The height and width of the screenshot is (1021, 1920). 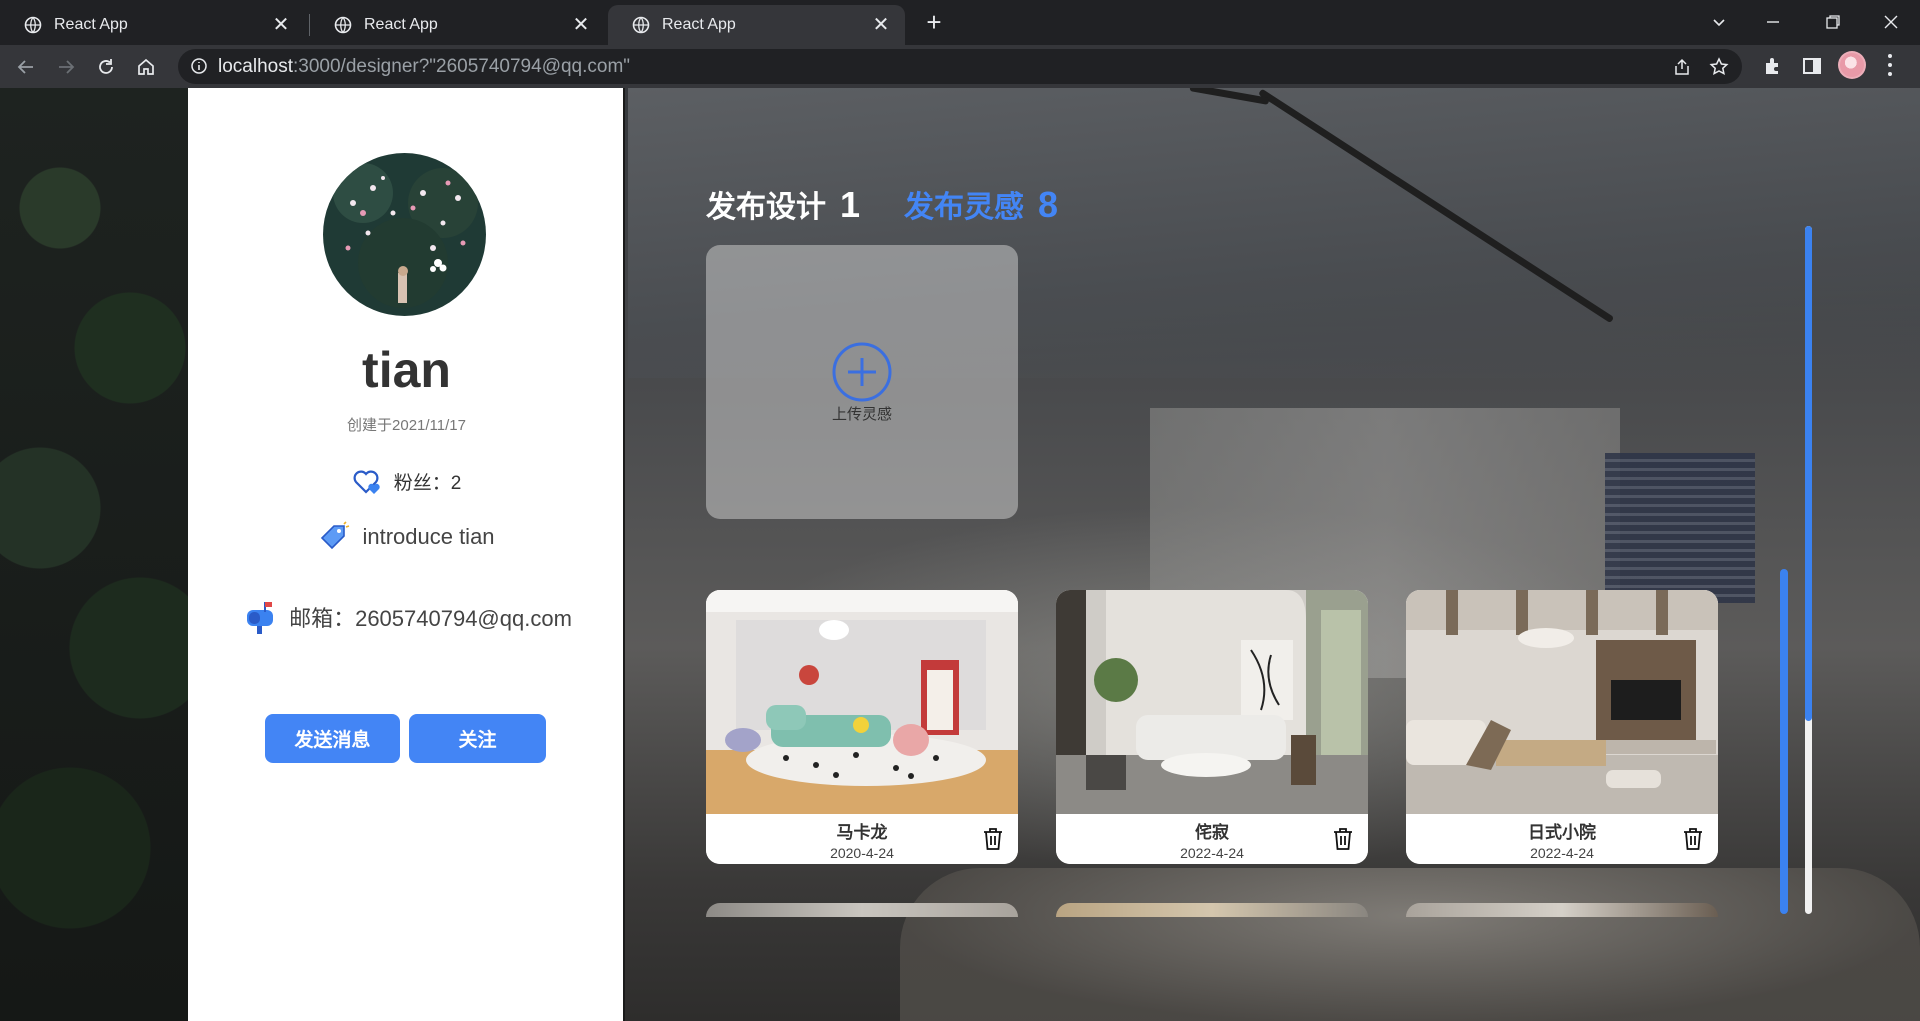 I want to click on content-scrollbar, so click(x=1808, y=570).